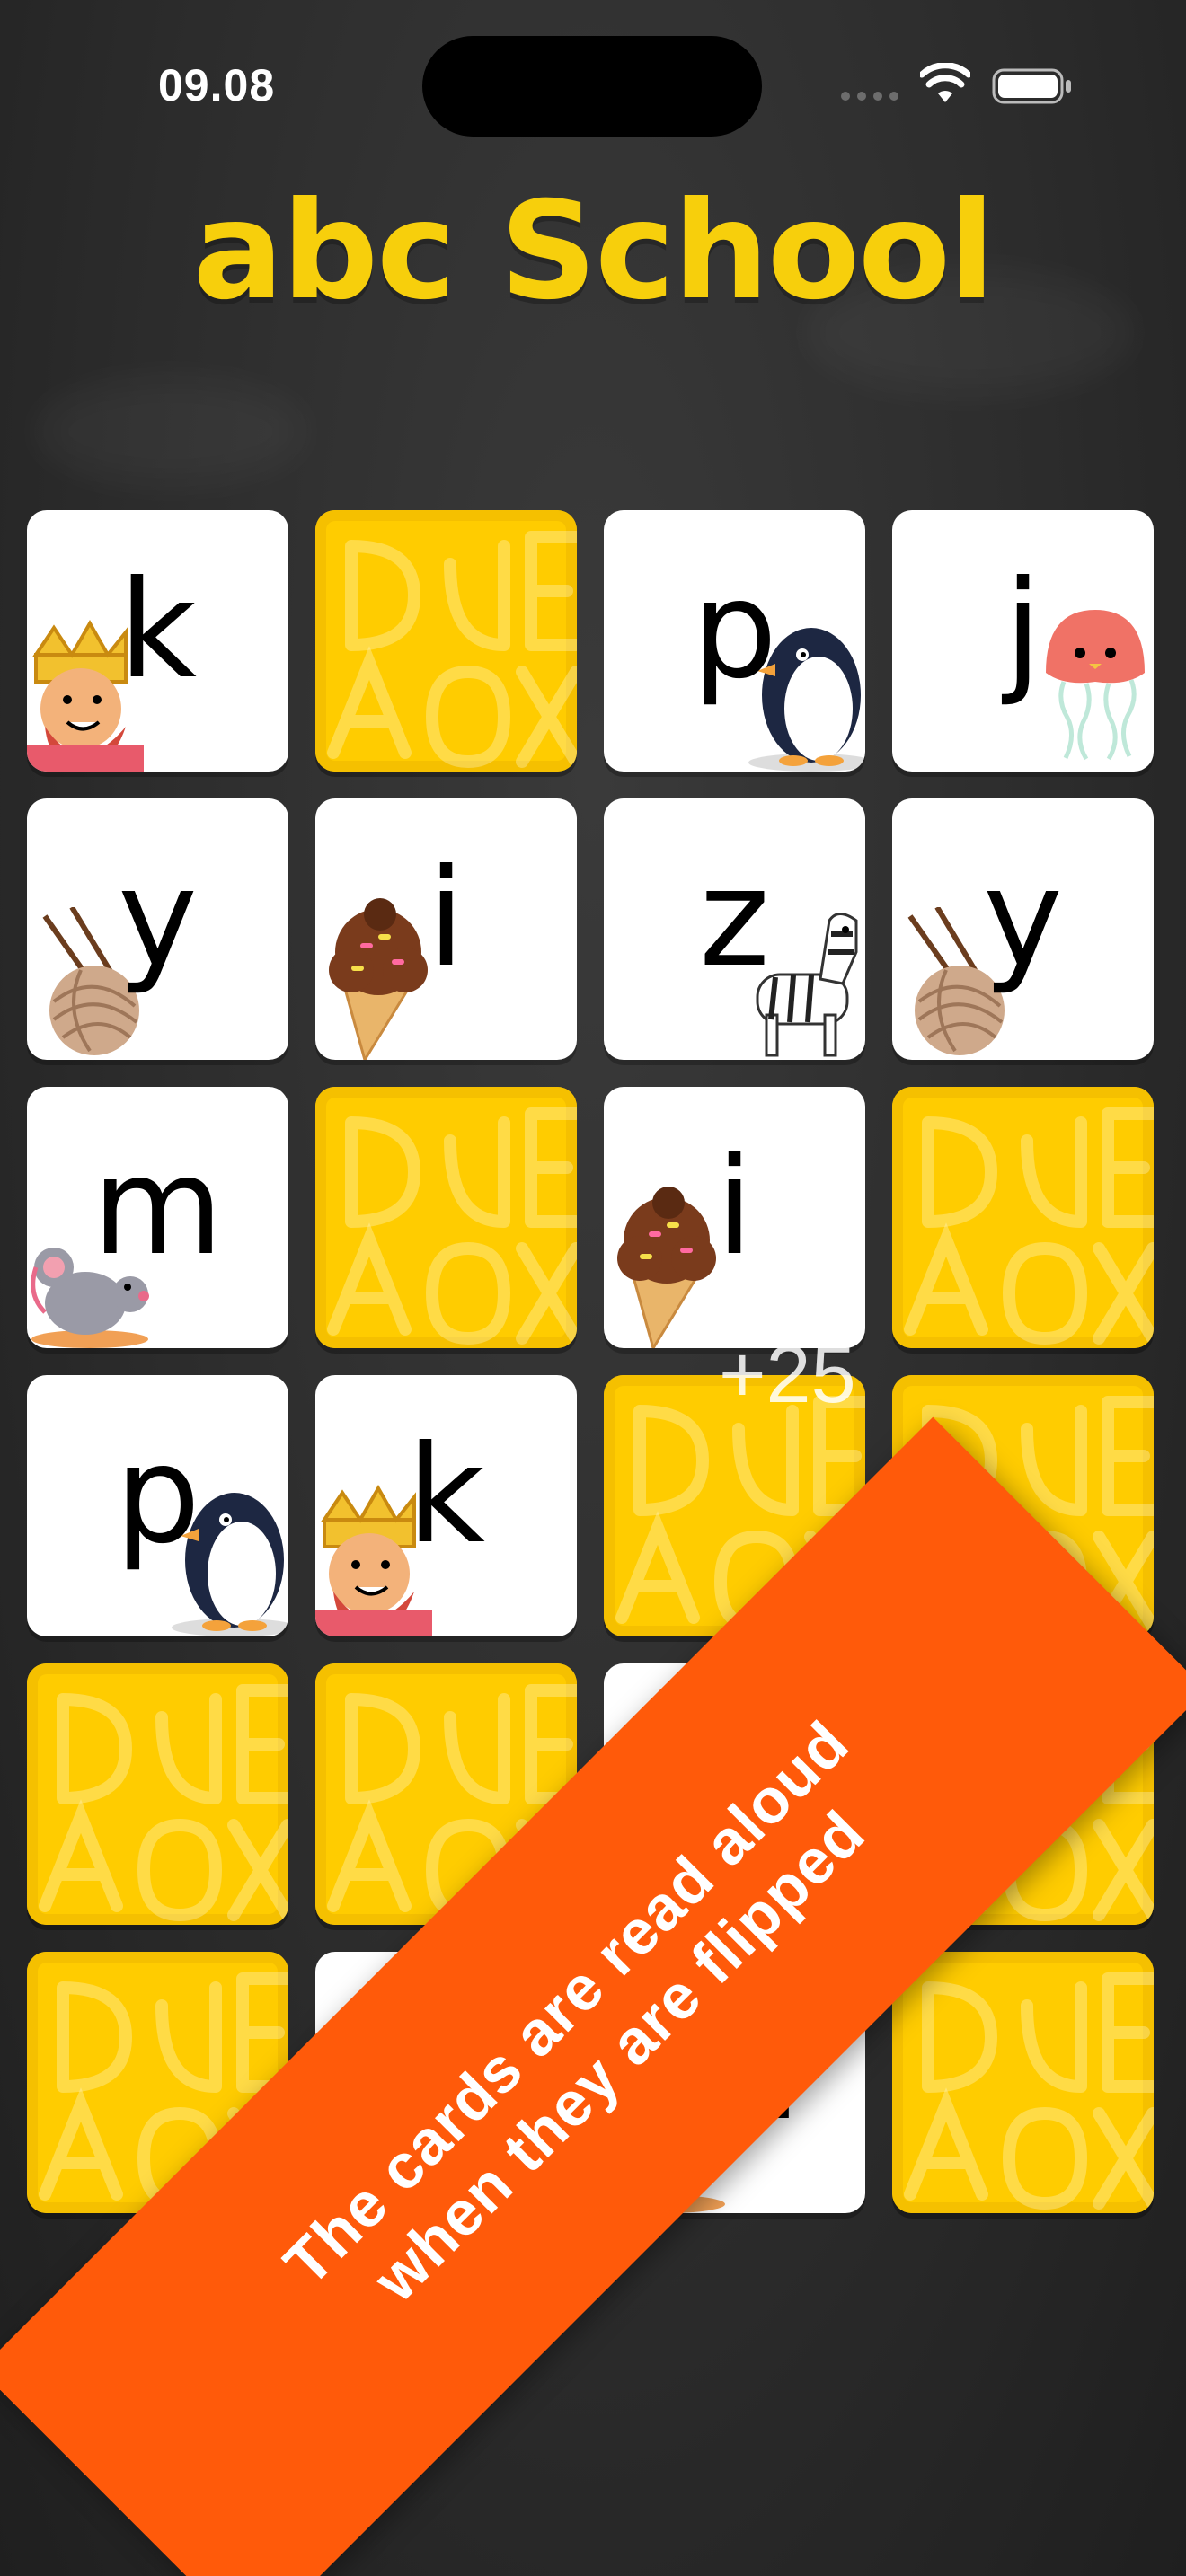 The width and height of the screenshot is (1186, 2576). What do you see at coordinates (1023, 630) in the screenshot?
I see `card-letter: j` at bounding box center [1023, 630].